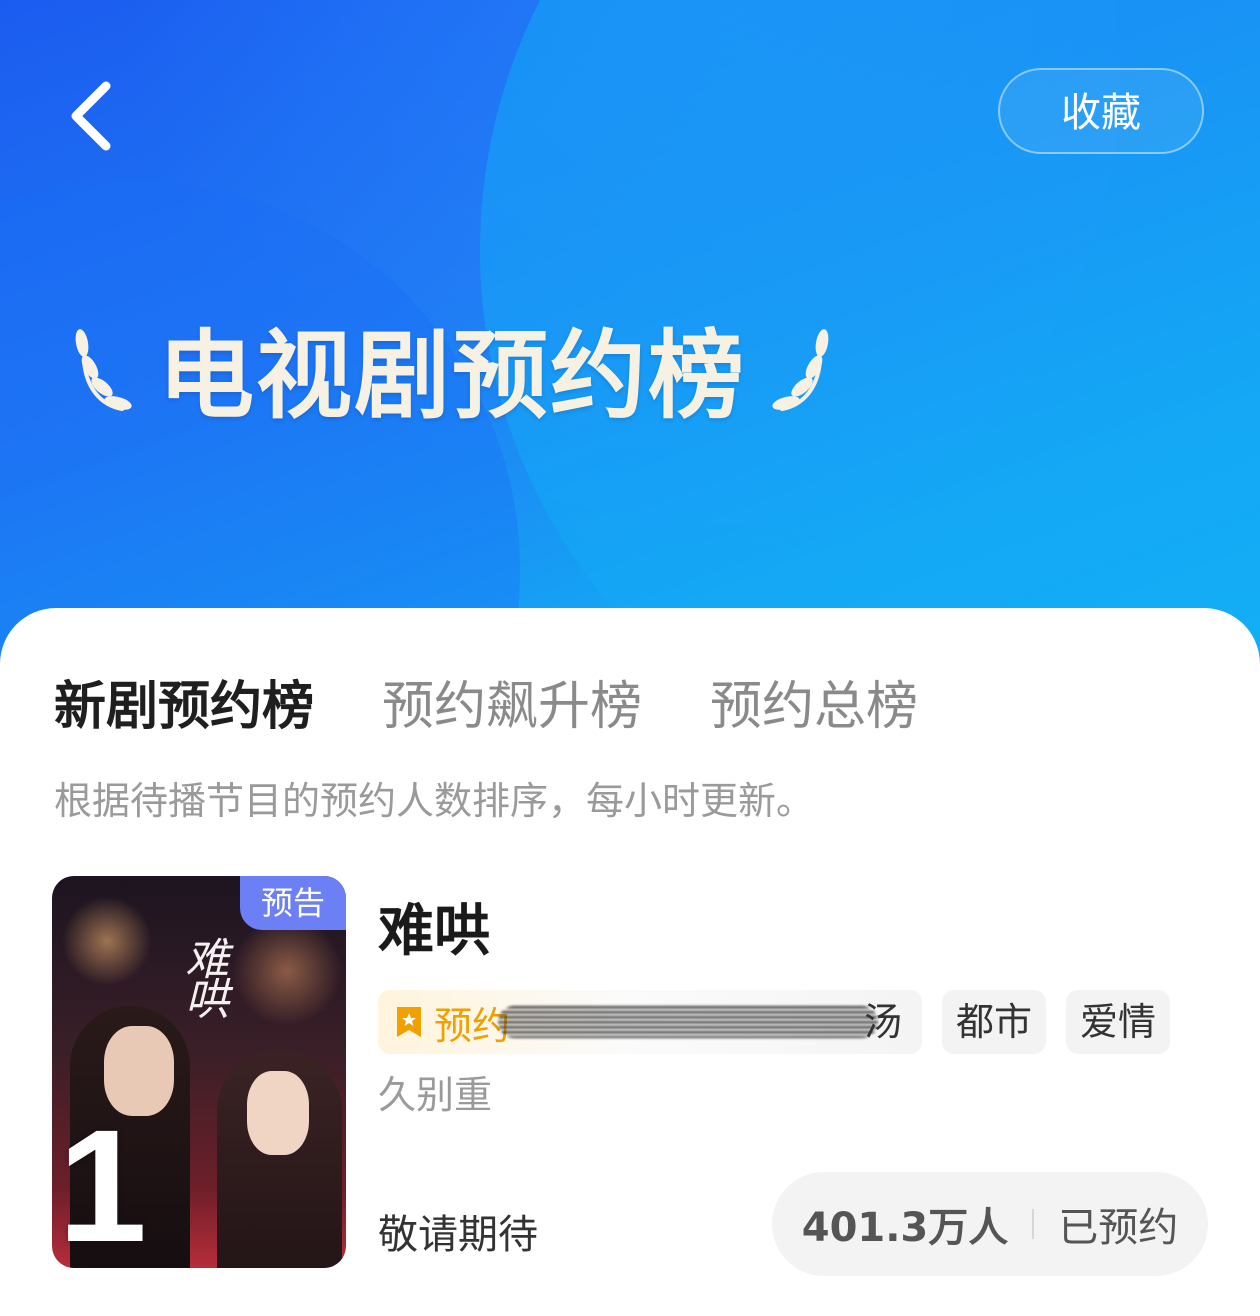 Image resolution: width=1260 pixels, height=1316 pixels. Describe the element at coordinates (814, 701) in the screenshot. I see `tab-total: 预约总榜` at that location.